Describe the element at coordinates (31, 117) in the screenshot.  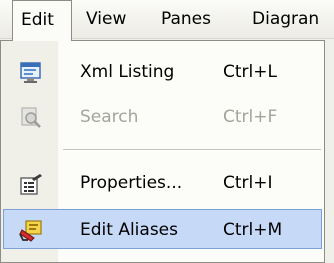
I see `search-icon` at that location.